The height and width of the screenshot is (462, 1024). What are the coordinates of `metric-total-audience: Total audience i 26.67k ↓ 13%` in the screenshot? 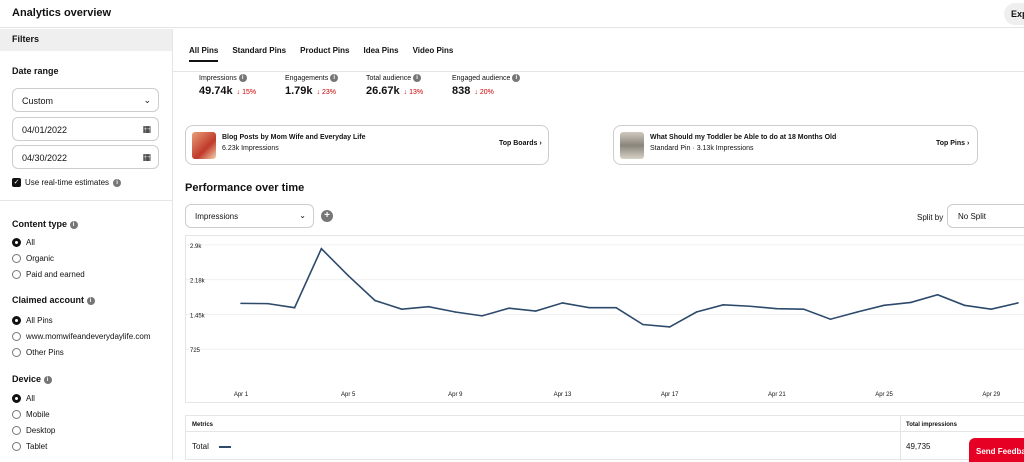 It's located at (394, 85).